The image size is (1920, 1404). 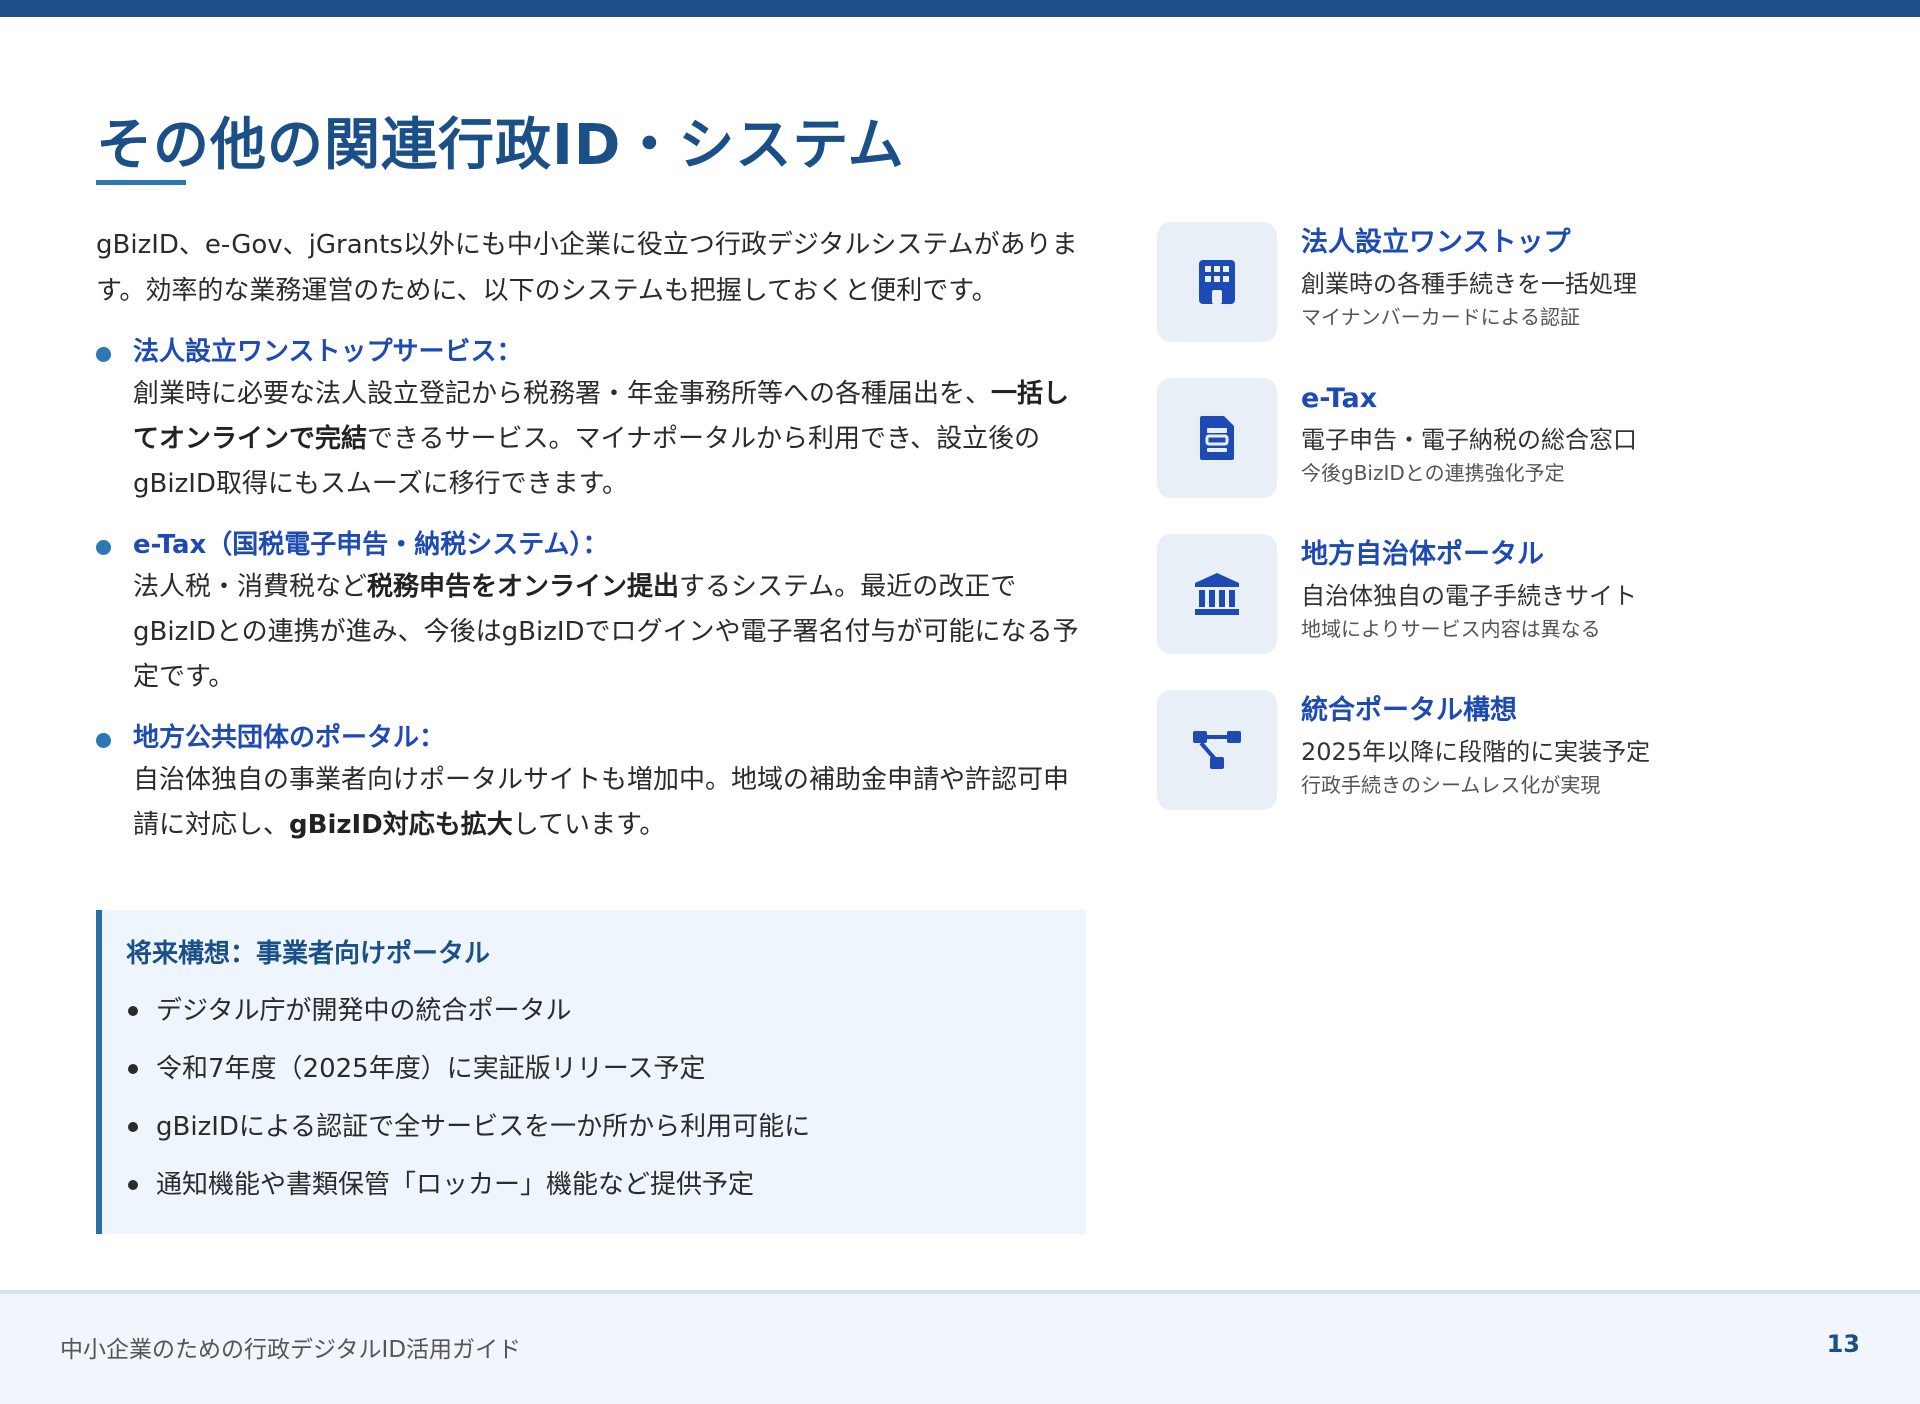 I want to click on card-title: 統合ポータル構想, so click(x=1409, y=710).